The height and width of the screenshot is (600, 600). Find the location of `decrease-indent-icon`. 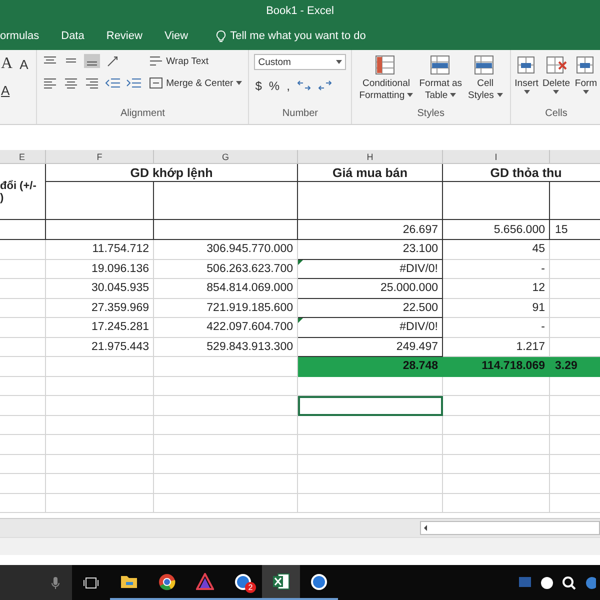

decrease-indent-icon is located at coordinates (113, 83).